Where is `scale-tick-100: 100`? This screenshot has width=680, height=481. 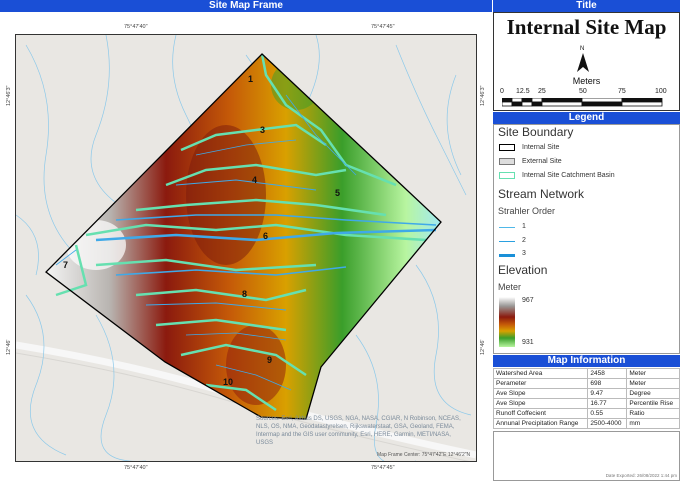
scale-tick-100: 100 is located at coordinates (661, 91).